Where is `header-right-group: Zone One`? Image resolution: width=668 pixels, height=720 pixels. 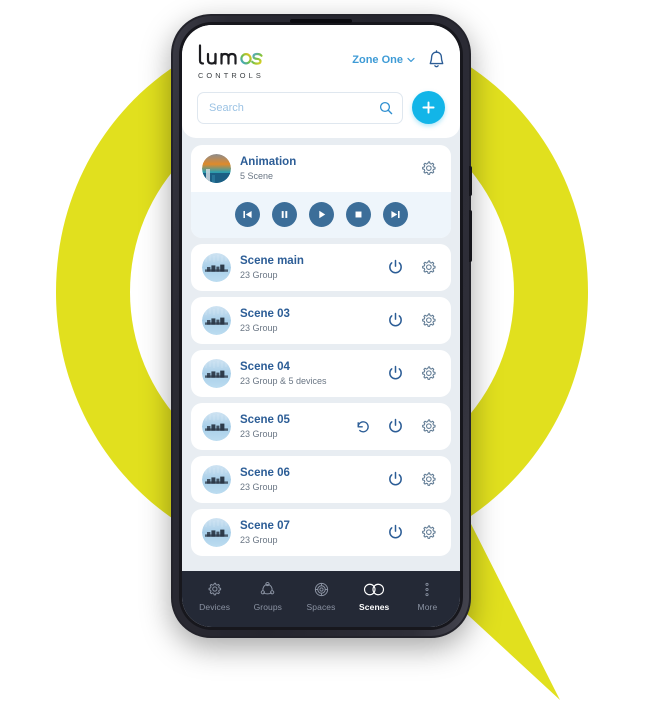 header-right-group: Zone One is located at coordinates (398, 56).